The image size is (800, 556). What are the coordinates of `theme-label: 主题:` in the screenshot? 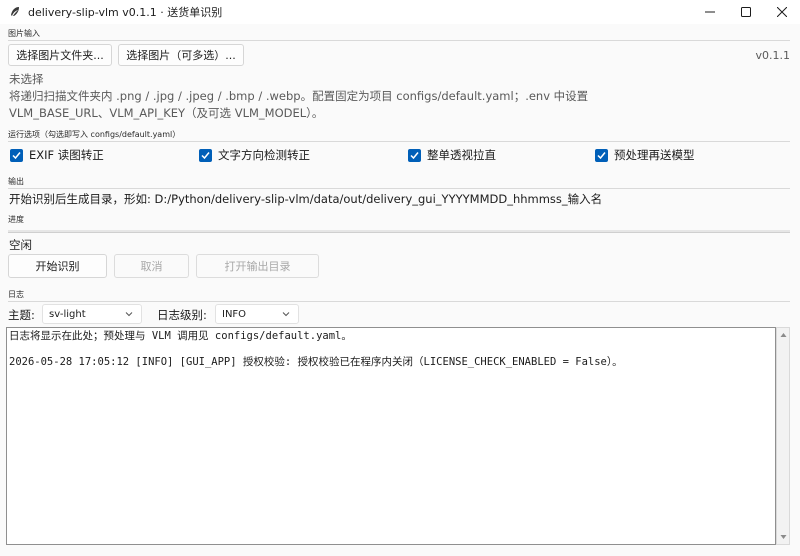 It's located at (21, 315).